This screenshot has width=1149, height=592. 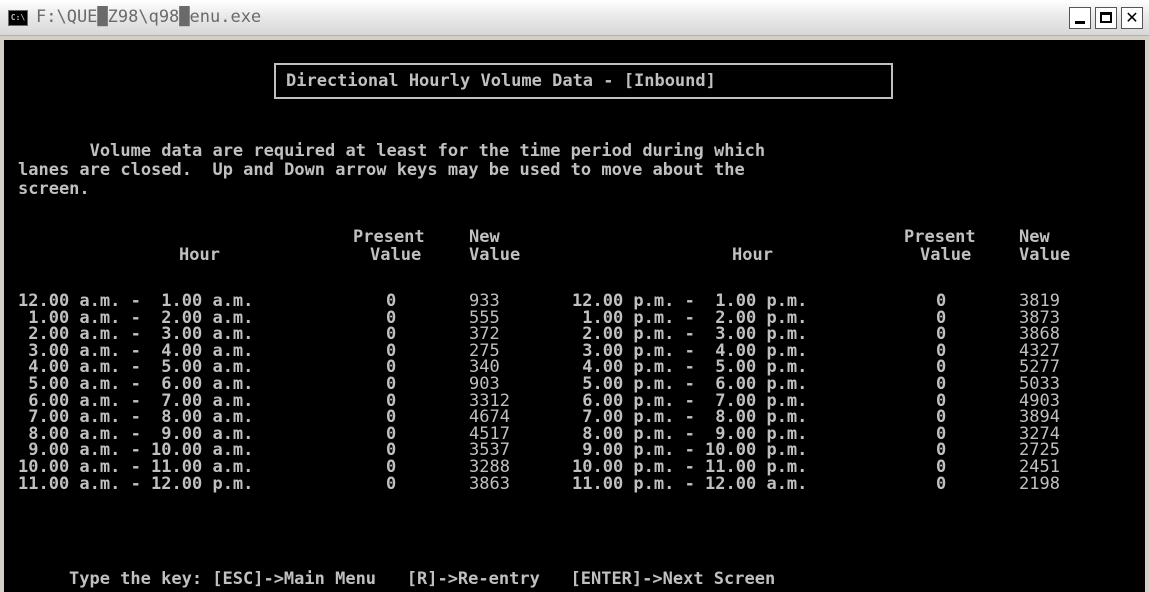 I want to click on left-present-value-header: Value, so click(x=396, y=255).